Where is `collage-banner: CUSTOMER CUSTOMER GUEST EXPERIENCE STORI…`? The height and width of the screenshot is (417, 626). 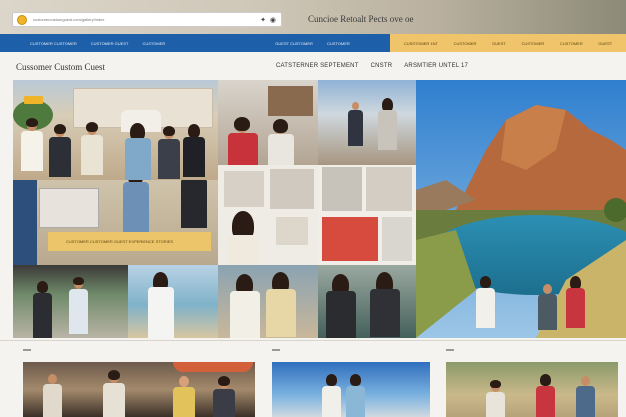 collage-banner: CUSTOMER CUSTOMER GUEST EXPERIENCE STORI… is located at coordinates (129, 241).